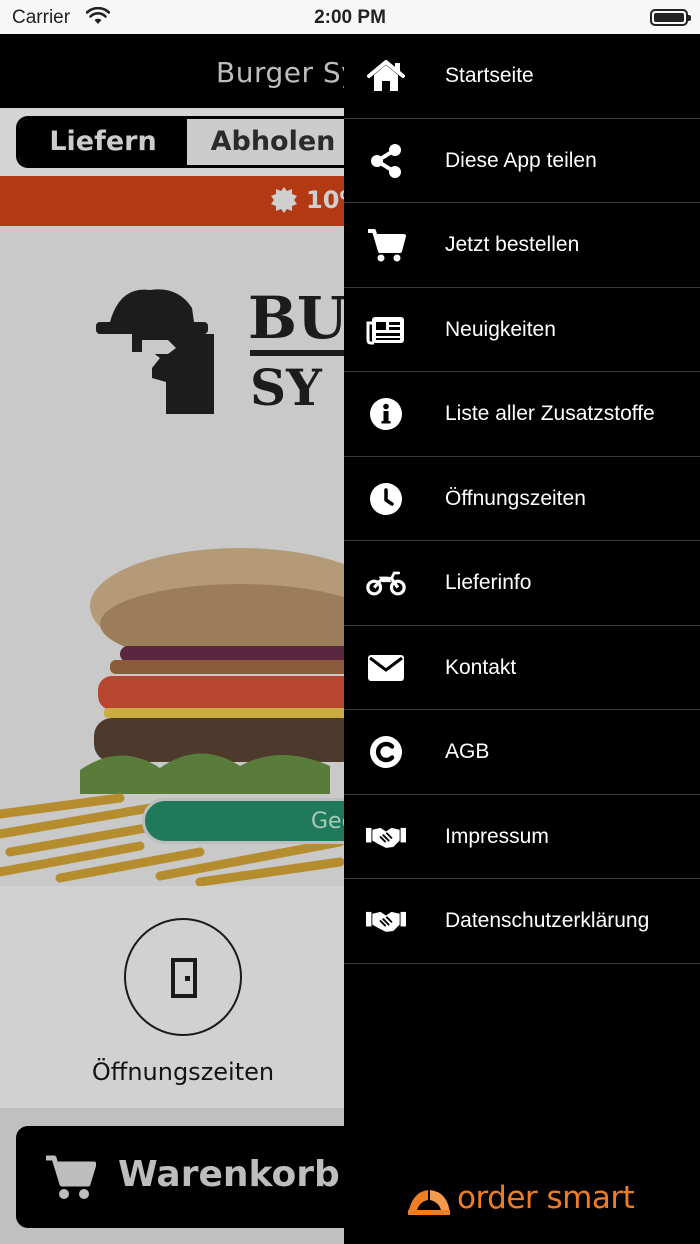 This screenshot has height=1244, width=700. What do you see at coordinates (286, 387) in the screenshot?
I see `logo-text-line2: SY` at bounding box center [286, 387].